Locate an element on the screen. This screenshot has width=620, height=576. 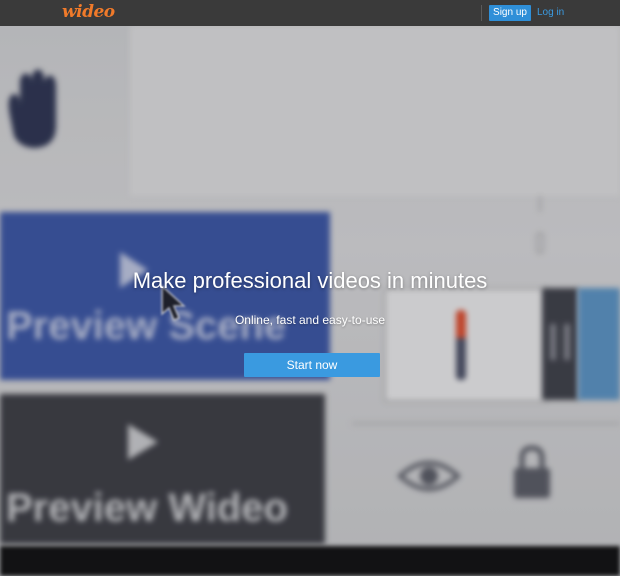
nav-divider is located at coordinates (481, 13).